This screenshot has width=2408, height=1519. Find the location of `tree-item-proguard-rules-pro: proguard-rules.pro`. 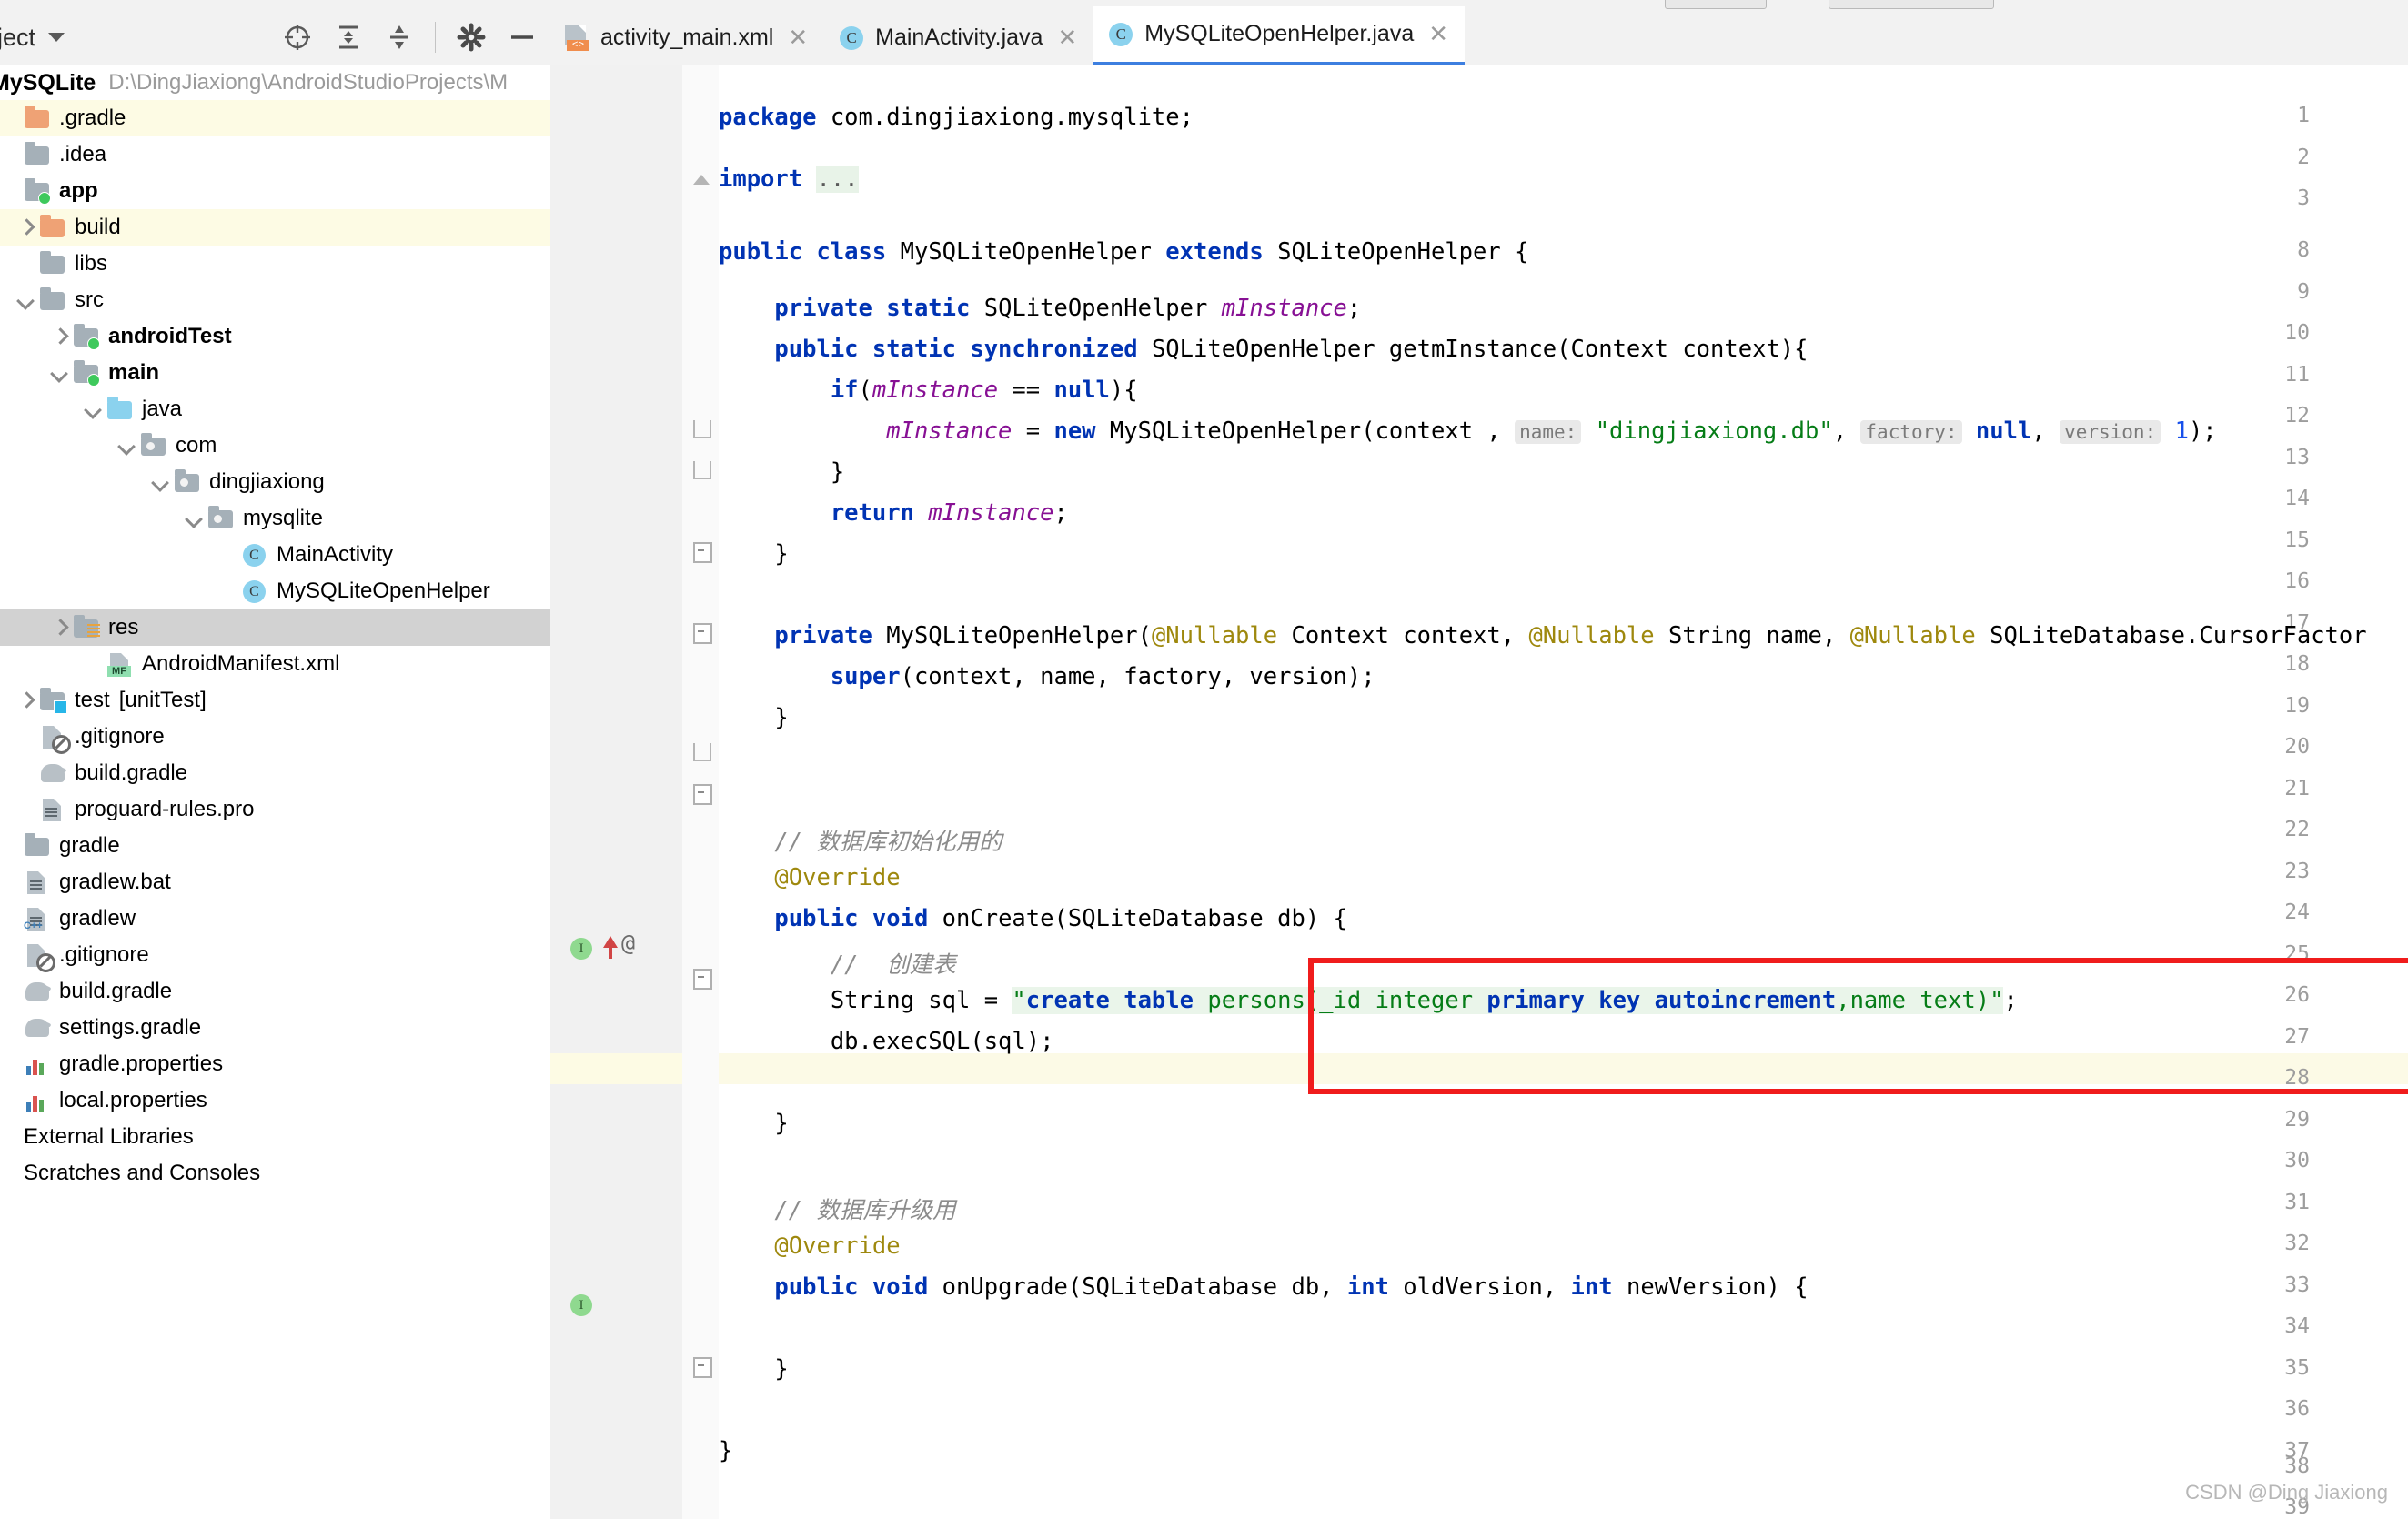

tree-item-proguard-rules-pro: proguard-rules.pro is located at coordinates (275, 809).